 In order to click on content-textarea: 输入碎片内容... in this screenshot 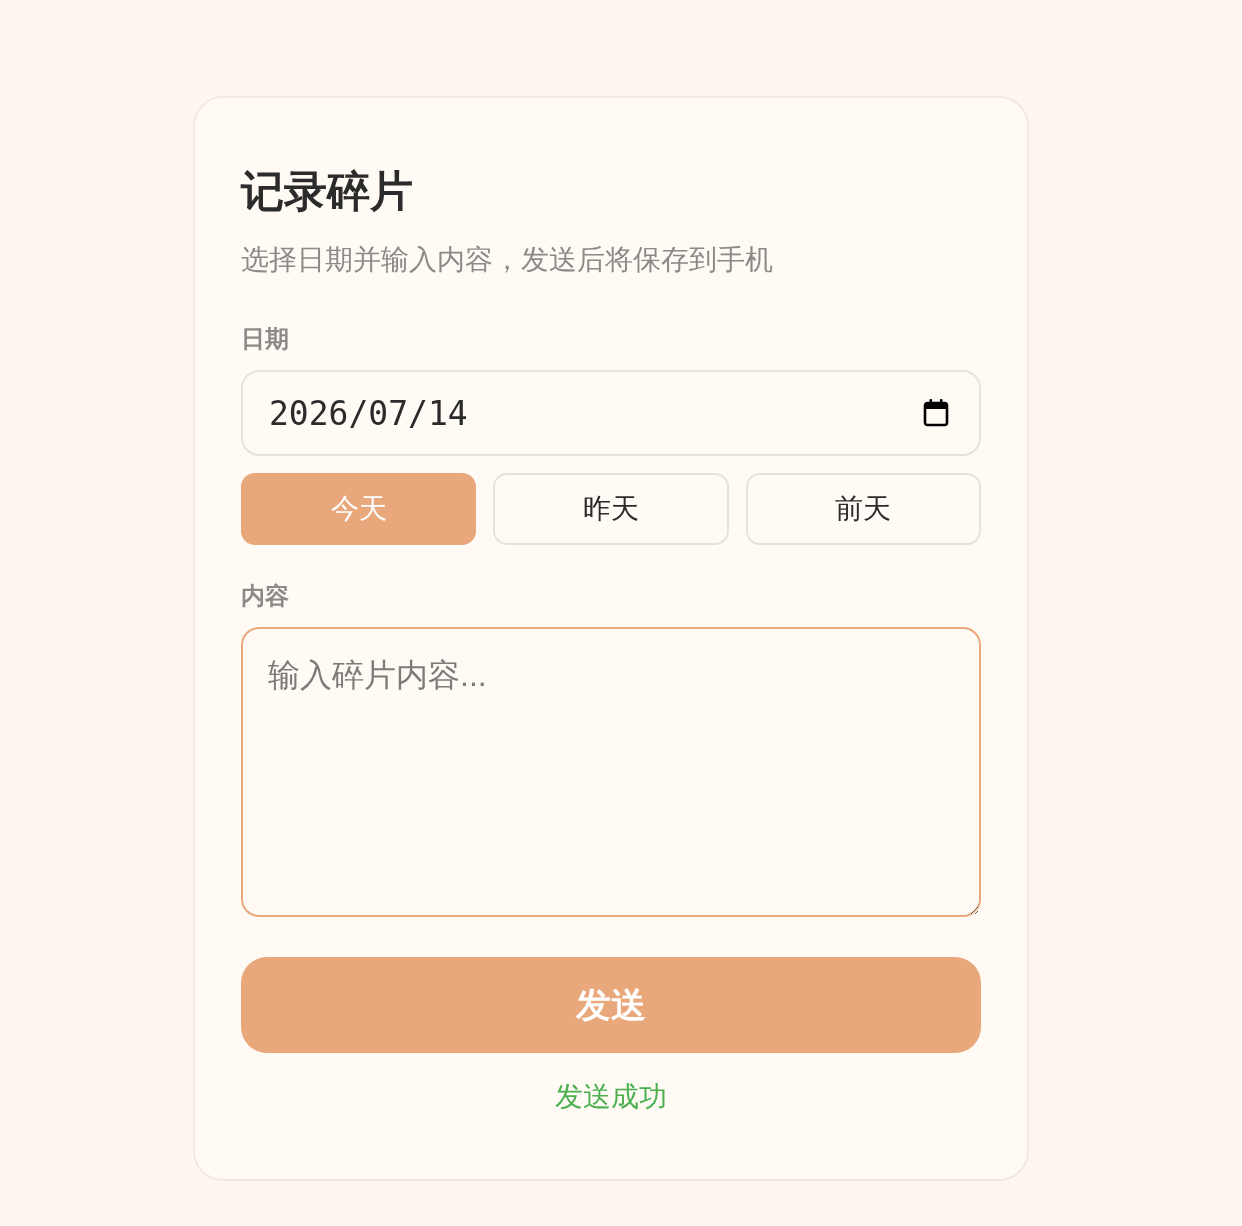, I will do `click(611, 772)`.